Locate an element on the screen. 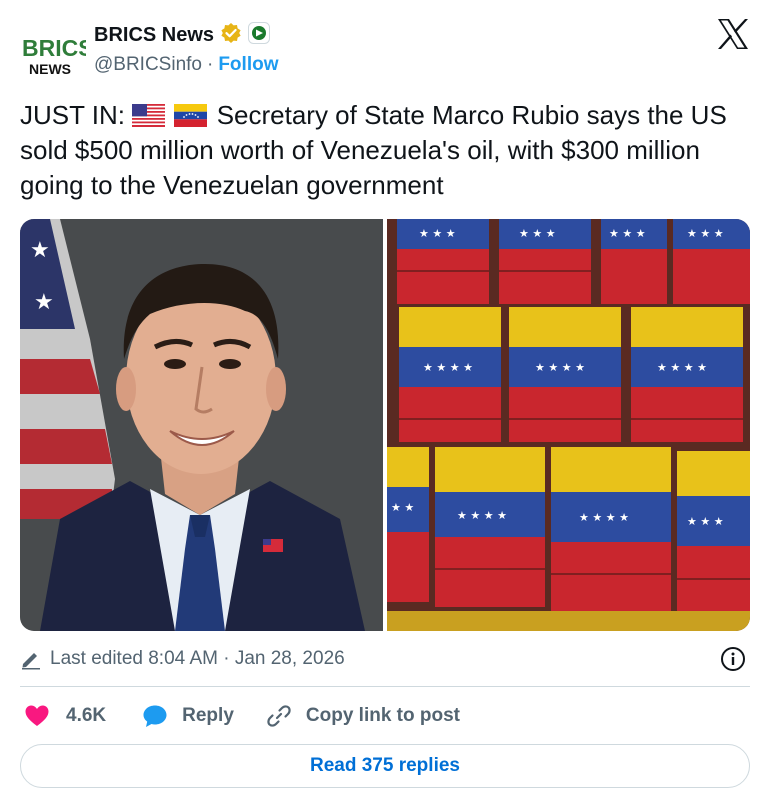 Image resolution: width=769 pixels, height=800 pixels. tweet-text-prefix: JUST IN: is located at coordinates (72, 115).